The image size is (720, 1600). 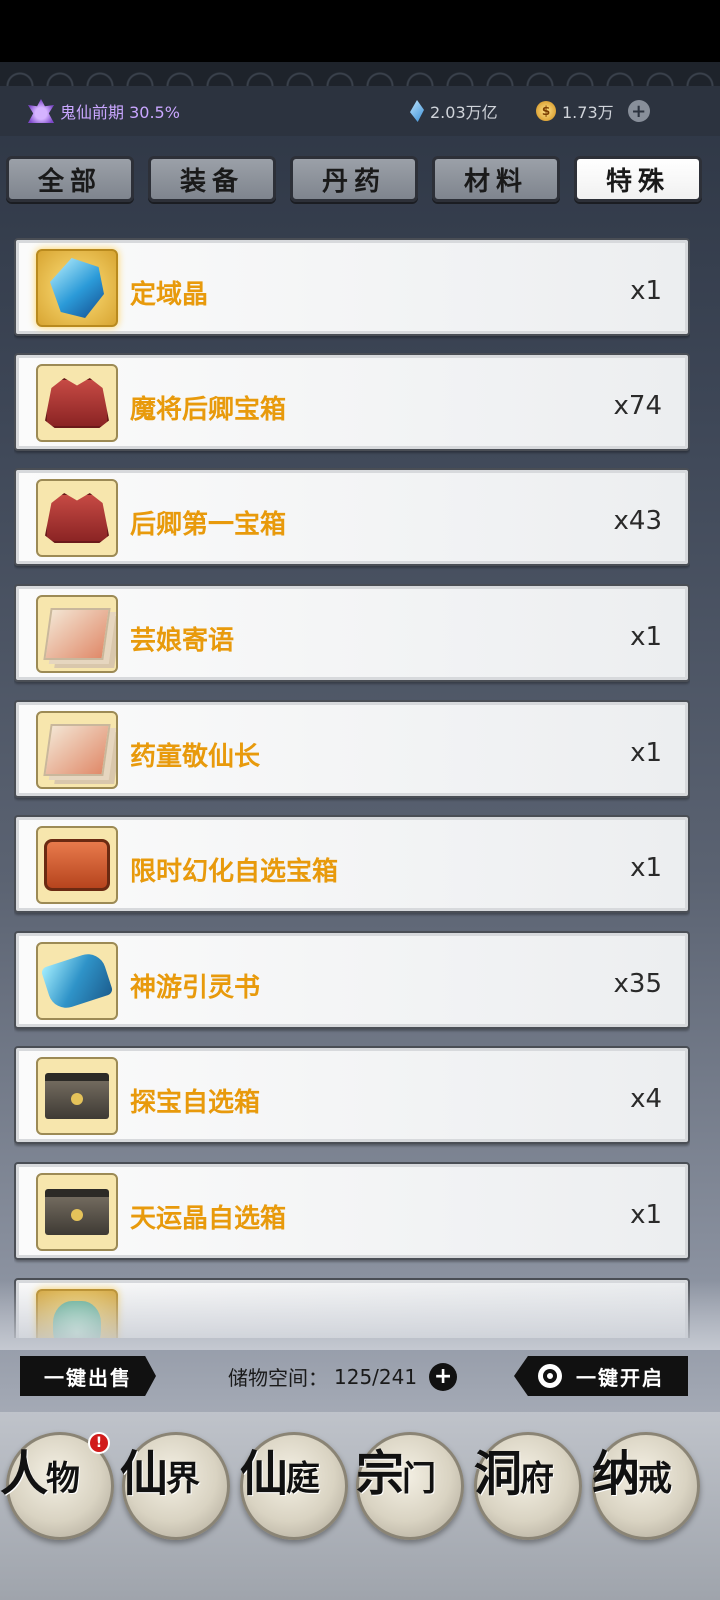 I want to click on list-item: 芸娘寄语 x1, so click(x=352, y=633).